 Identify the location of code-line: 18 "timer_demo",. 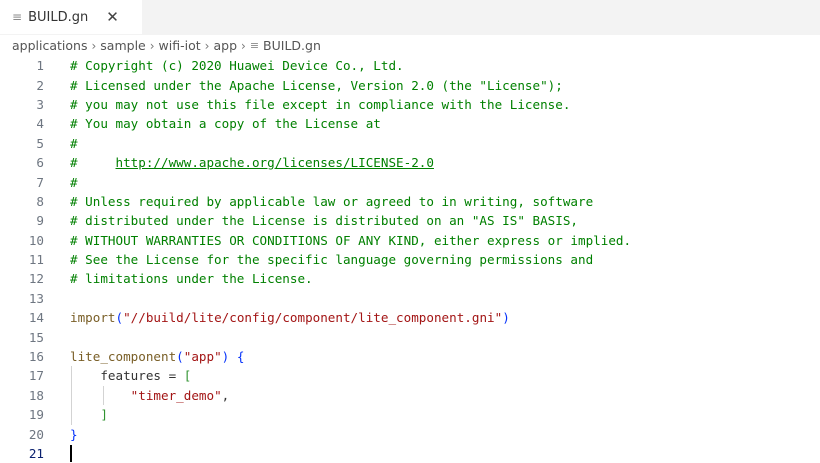
(410, 395).